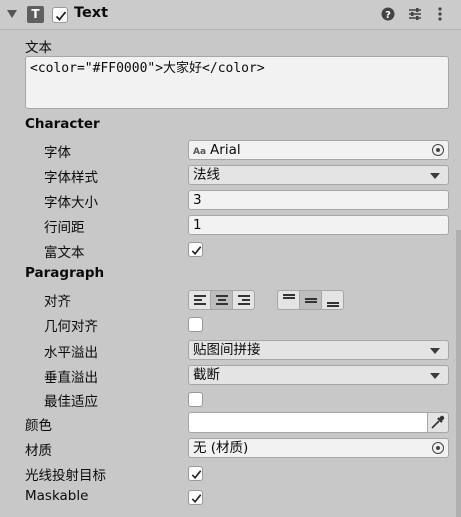 The image size is (461, 517). I want to click on scrollbar, so click(458, 273).